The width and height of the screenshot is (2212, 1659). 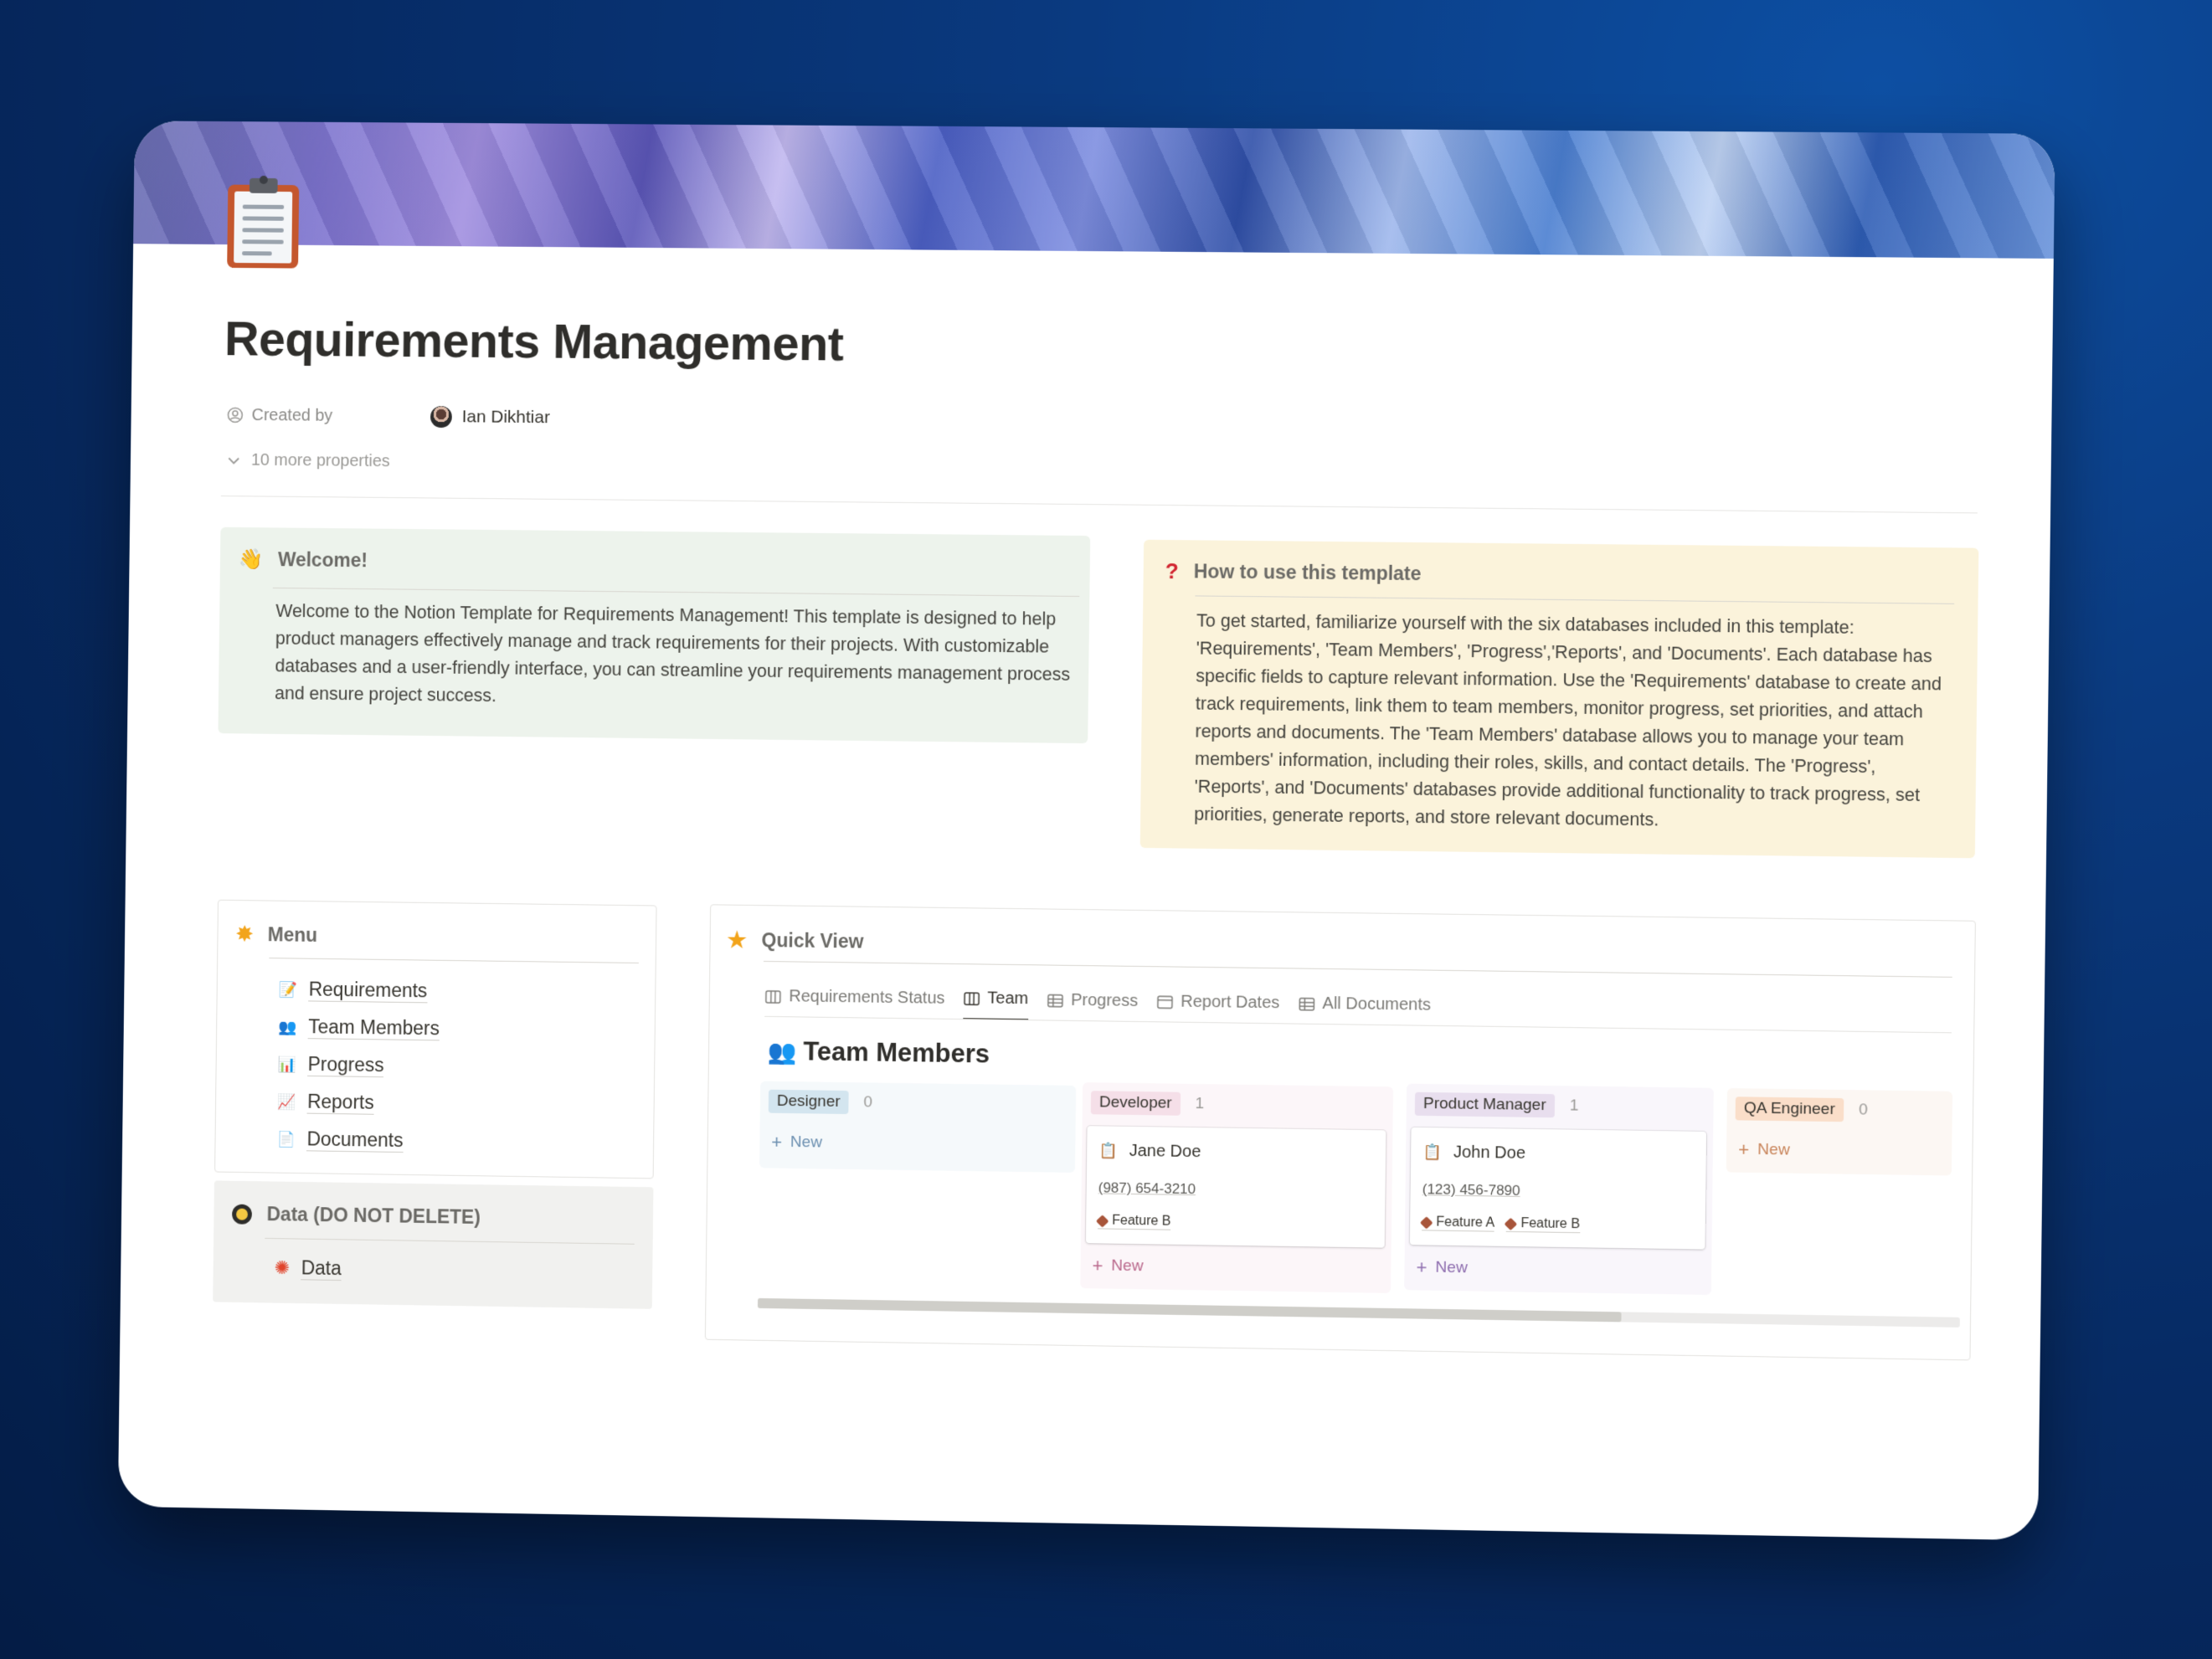 I want to click on tab-team: Team, so click(x=996, y=1005).